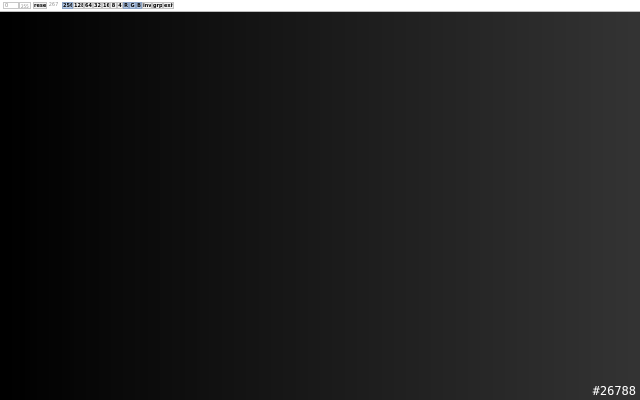 This screenshot has height=400, width=640. I want to click on group-button: grp, so click(157, 5).